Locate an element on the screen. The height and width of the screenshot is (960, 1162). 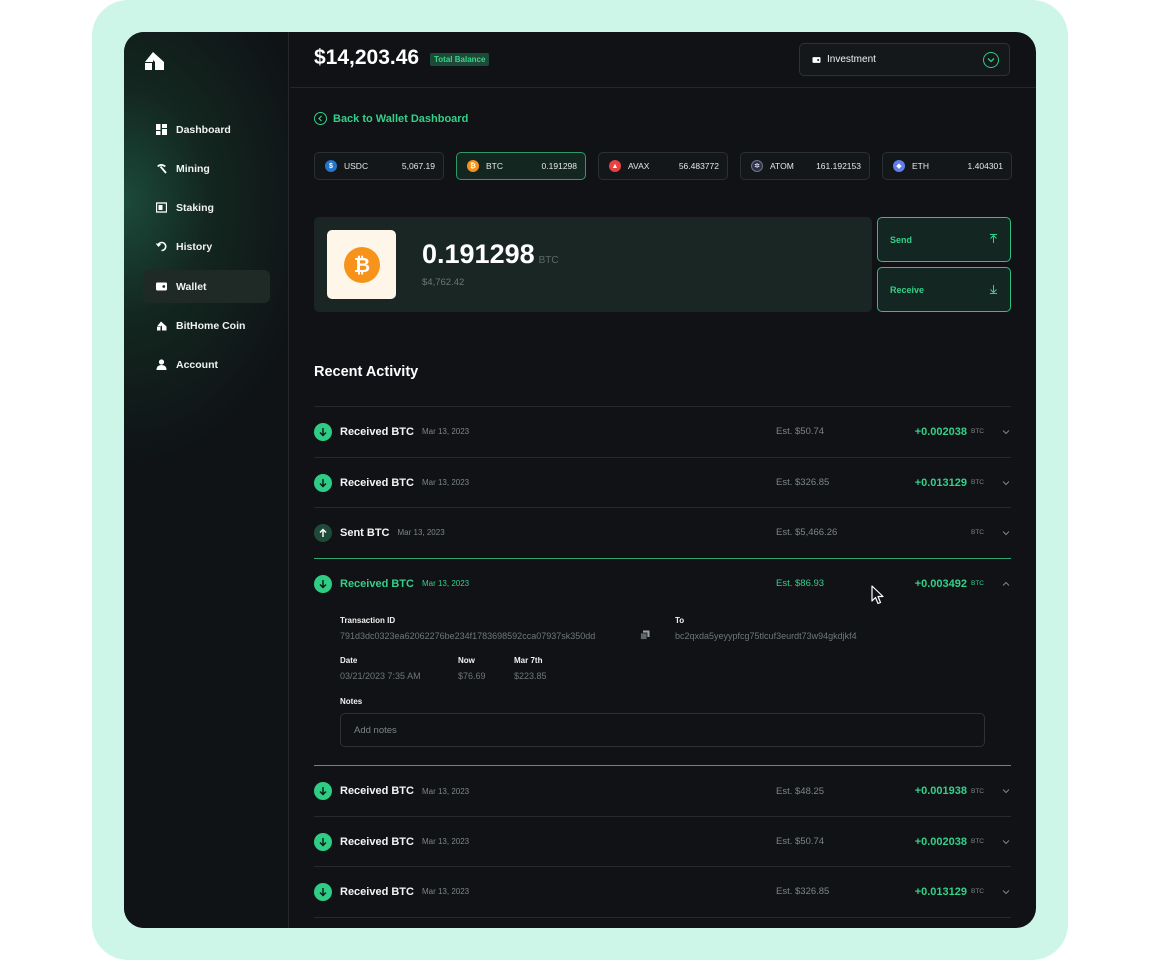
coin-usd-value: $4,762.42 is located at coordinates (443, 282).